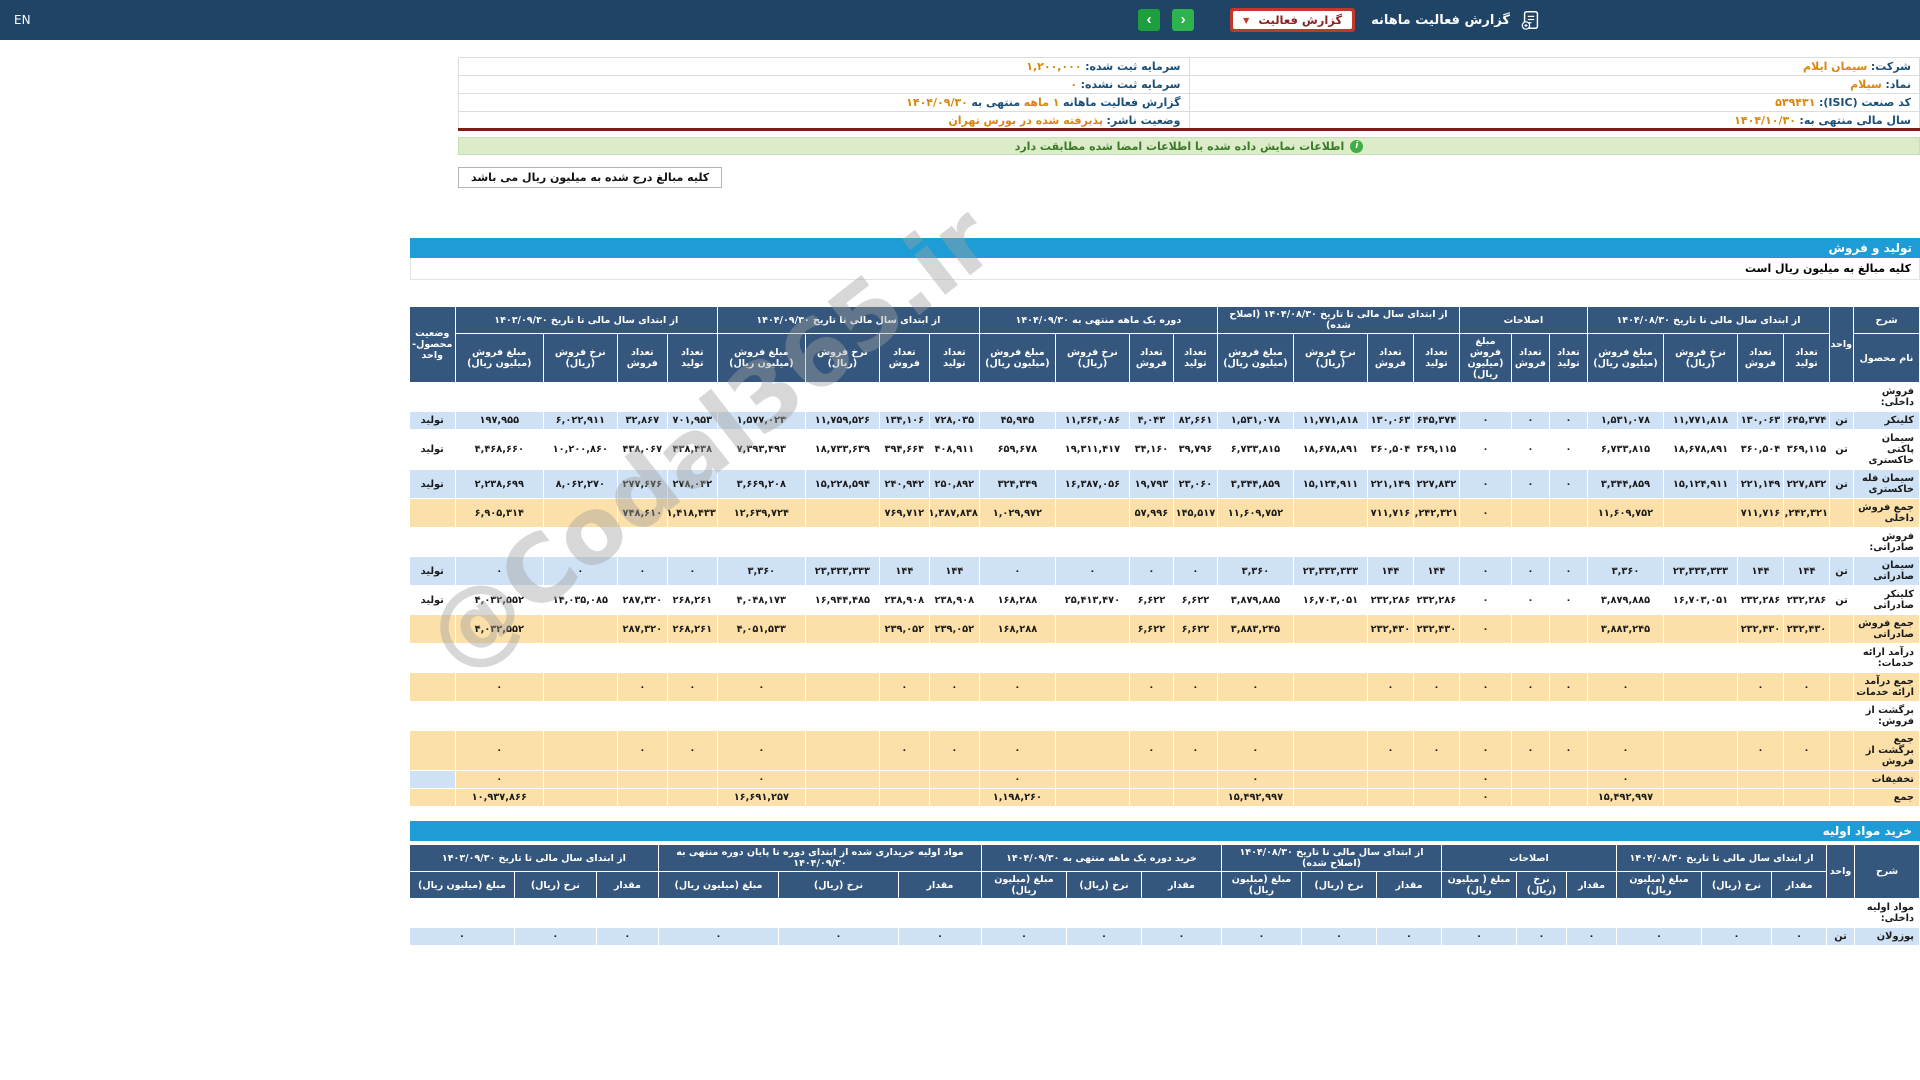 The height and width of the screenshot is (1080, 1920). What do you see at coordinates (1149, 20) in the screenshot?
I see `prev-report-button: ‹` at bounding box center [1149, 20].